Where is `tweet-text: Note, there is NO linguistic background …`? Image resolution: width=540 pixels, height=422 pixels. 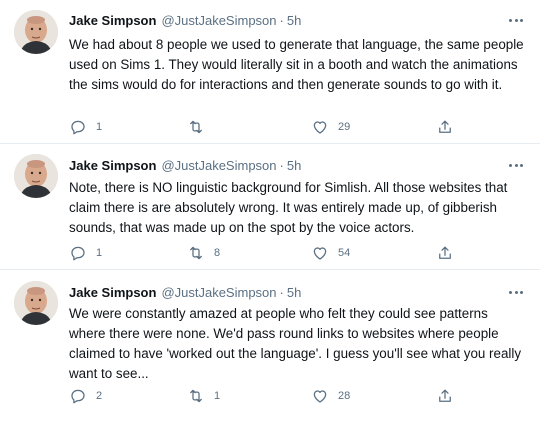
tweet-text: Note, there is NO linguistic background … is located at coordinates (288, 207).